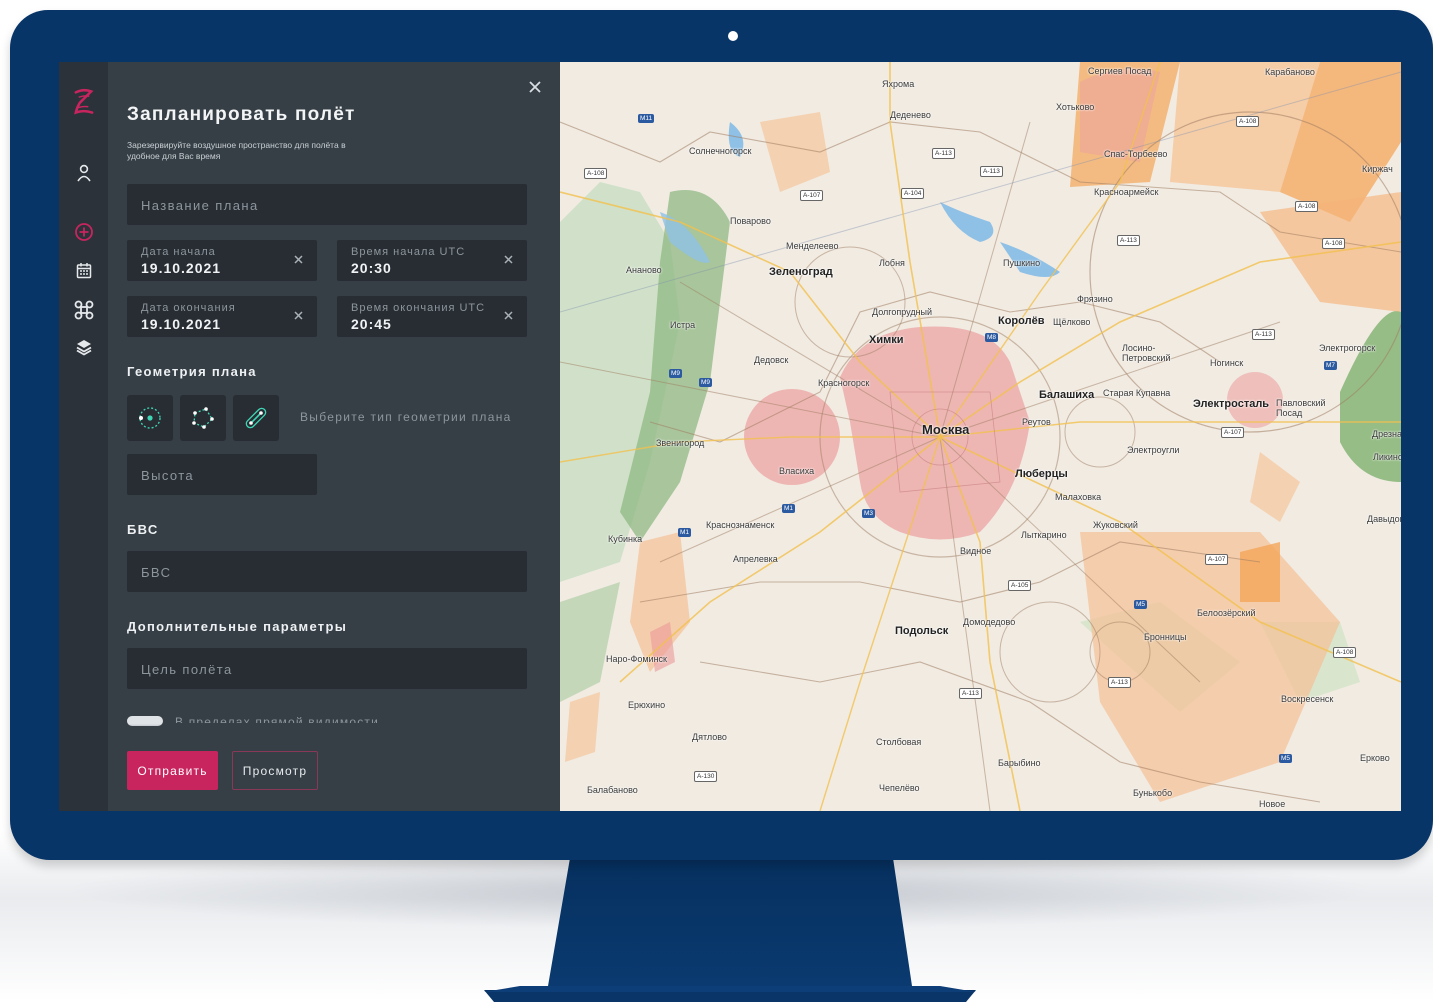 The width and height of the screenshot is (1433, 1002). Describe the element at coordinates (298, 315) in the screenshot. I see `clear-end-date-icon` at that location.